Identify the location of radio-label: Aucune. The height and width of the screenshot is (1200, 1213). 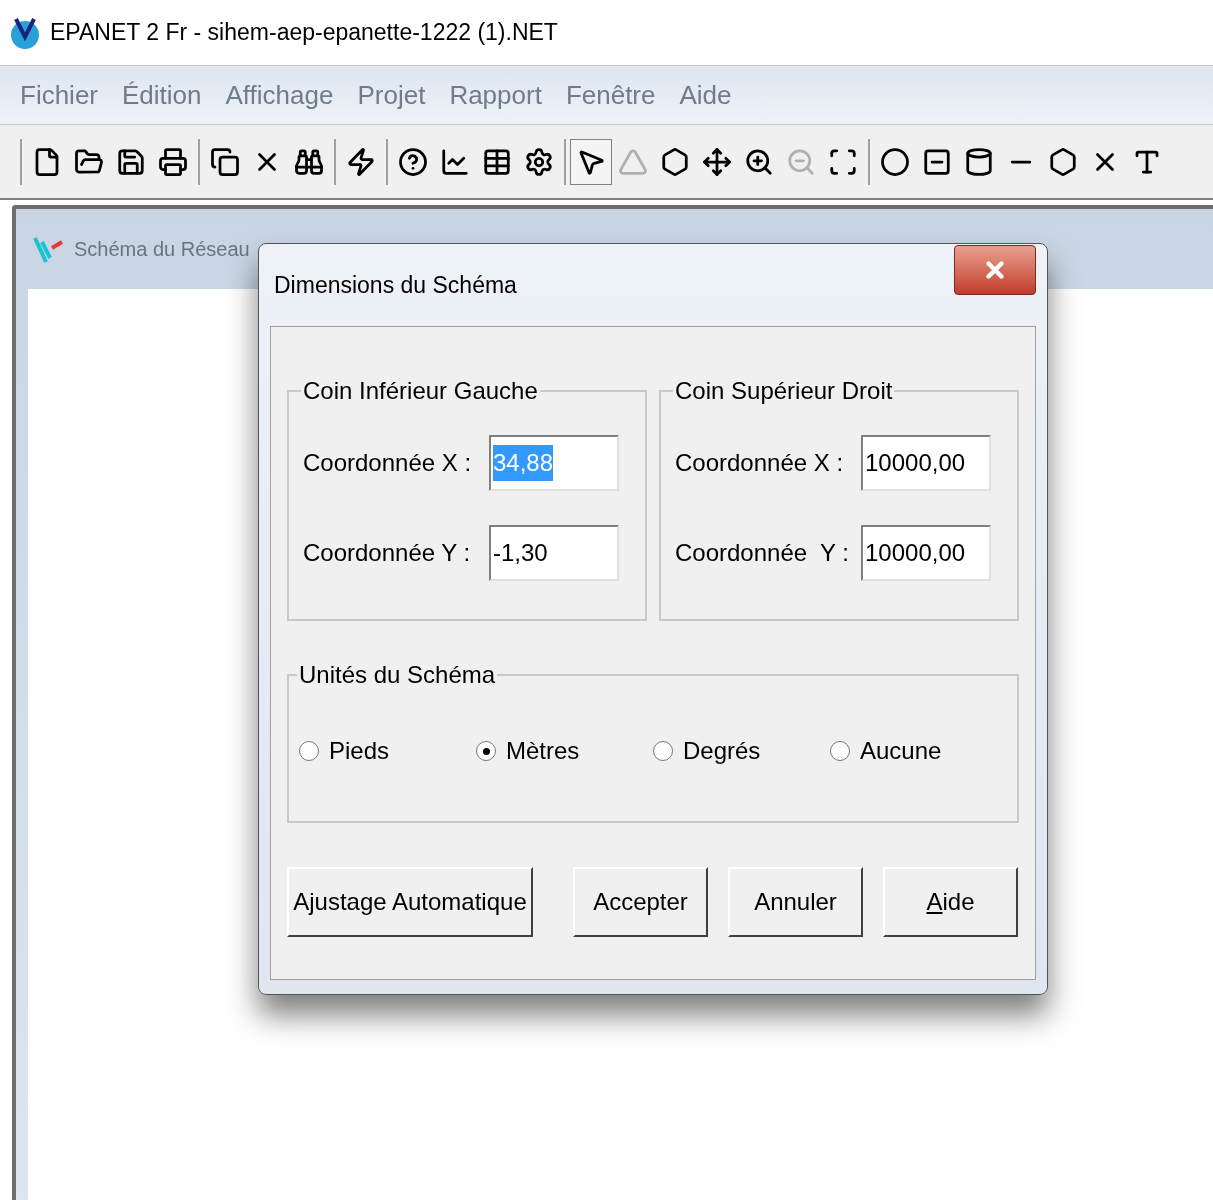
(901, 751).